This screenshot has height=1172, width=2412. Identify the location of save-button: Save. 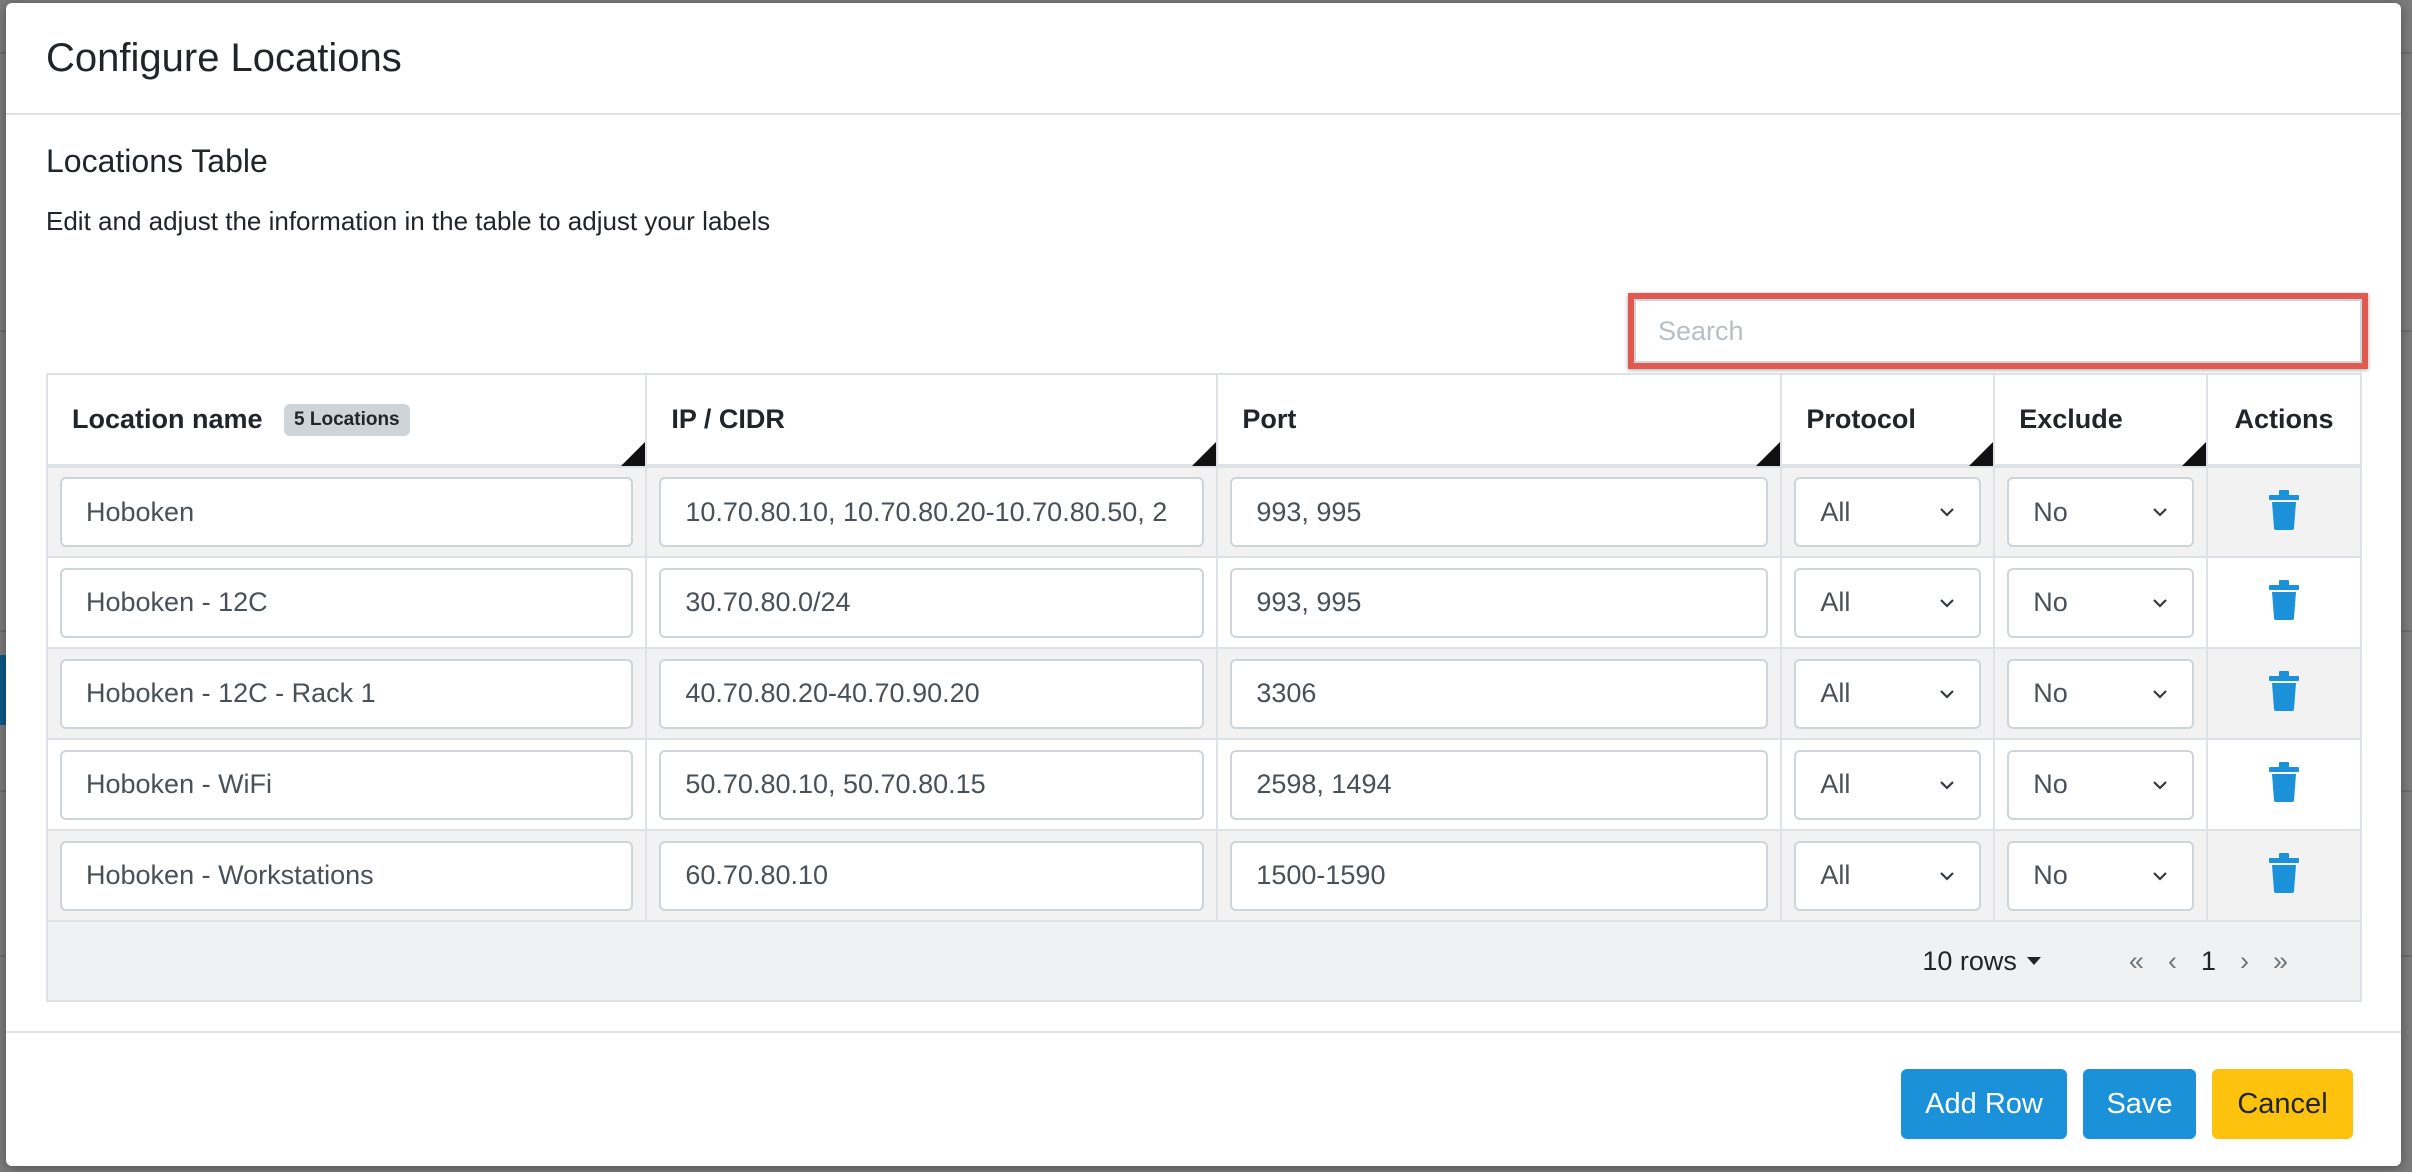
(2139, 1104).